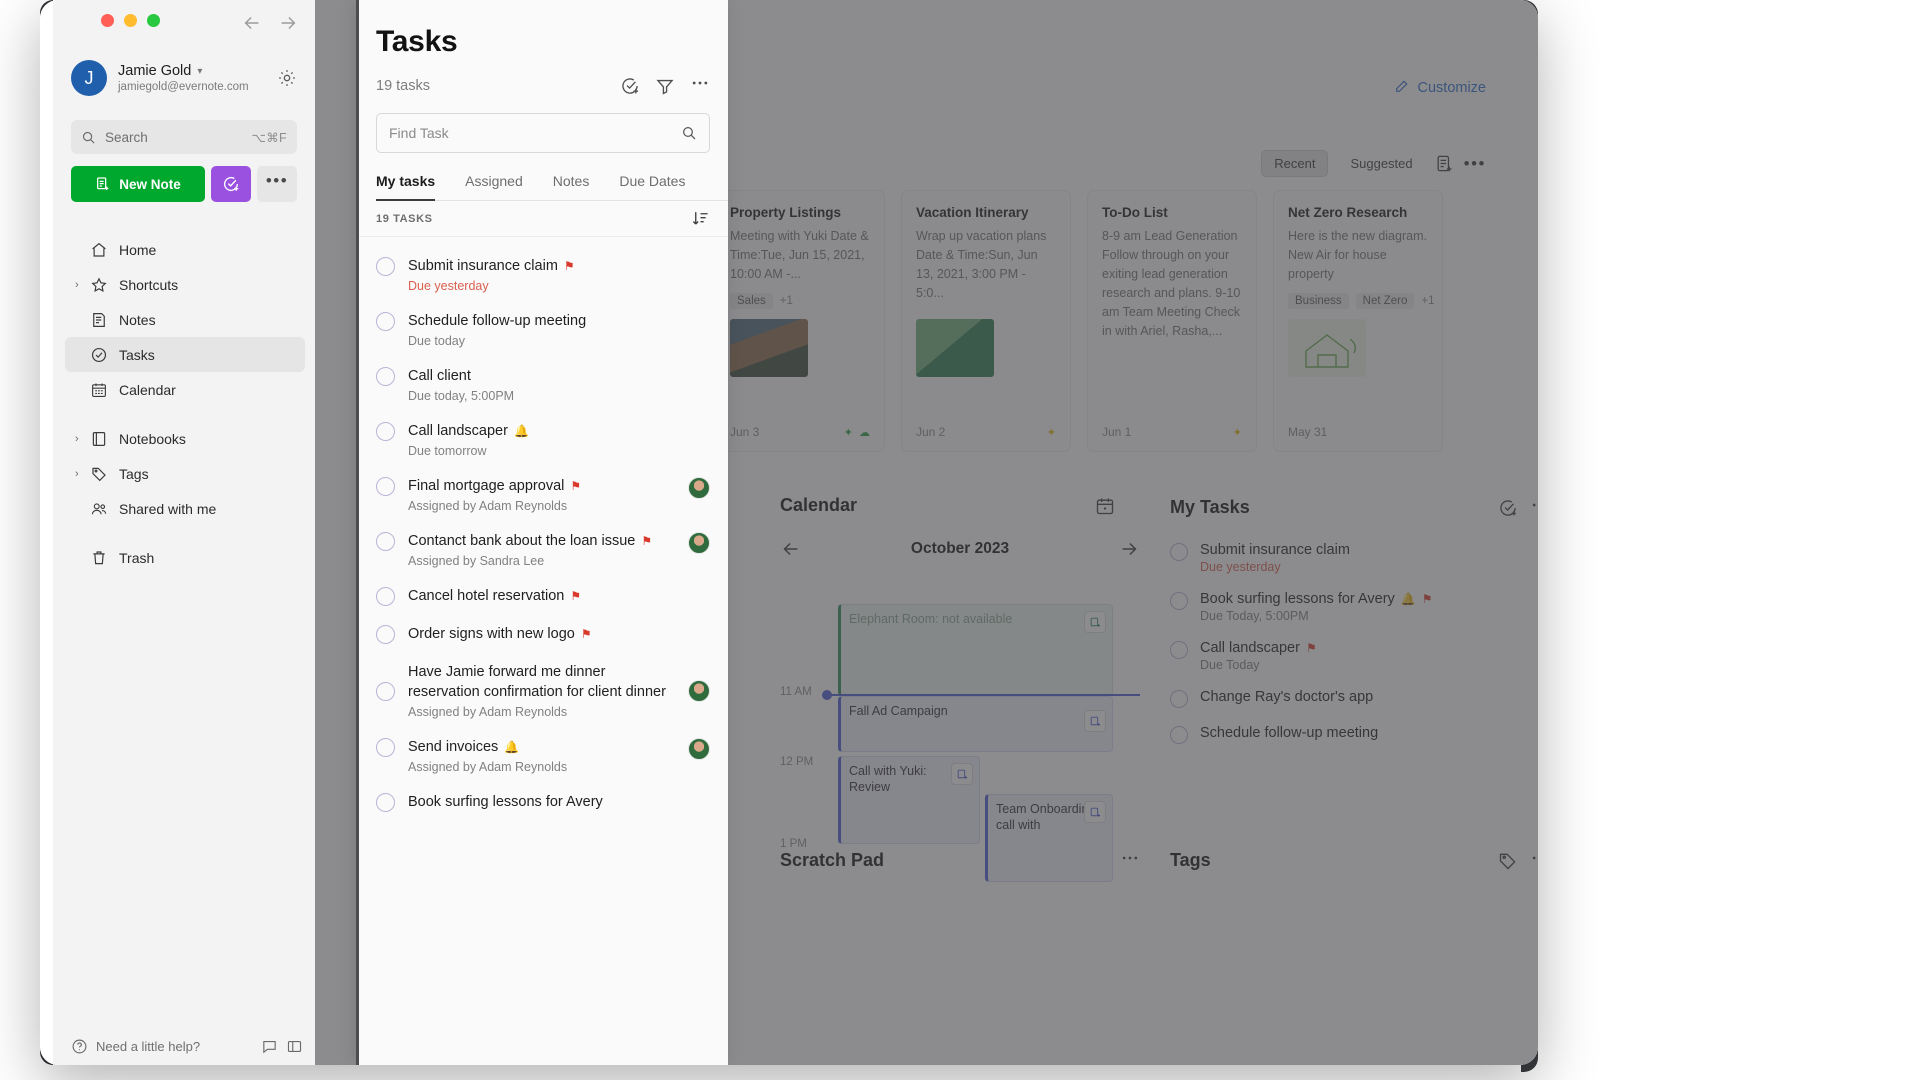 This screenshot has height=1080, width=1920. Describe the element at coordinates (1354, 698) in the screenshot. I see `my-tasks-item: Change Ray's doctor's app` at that location.